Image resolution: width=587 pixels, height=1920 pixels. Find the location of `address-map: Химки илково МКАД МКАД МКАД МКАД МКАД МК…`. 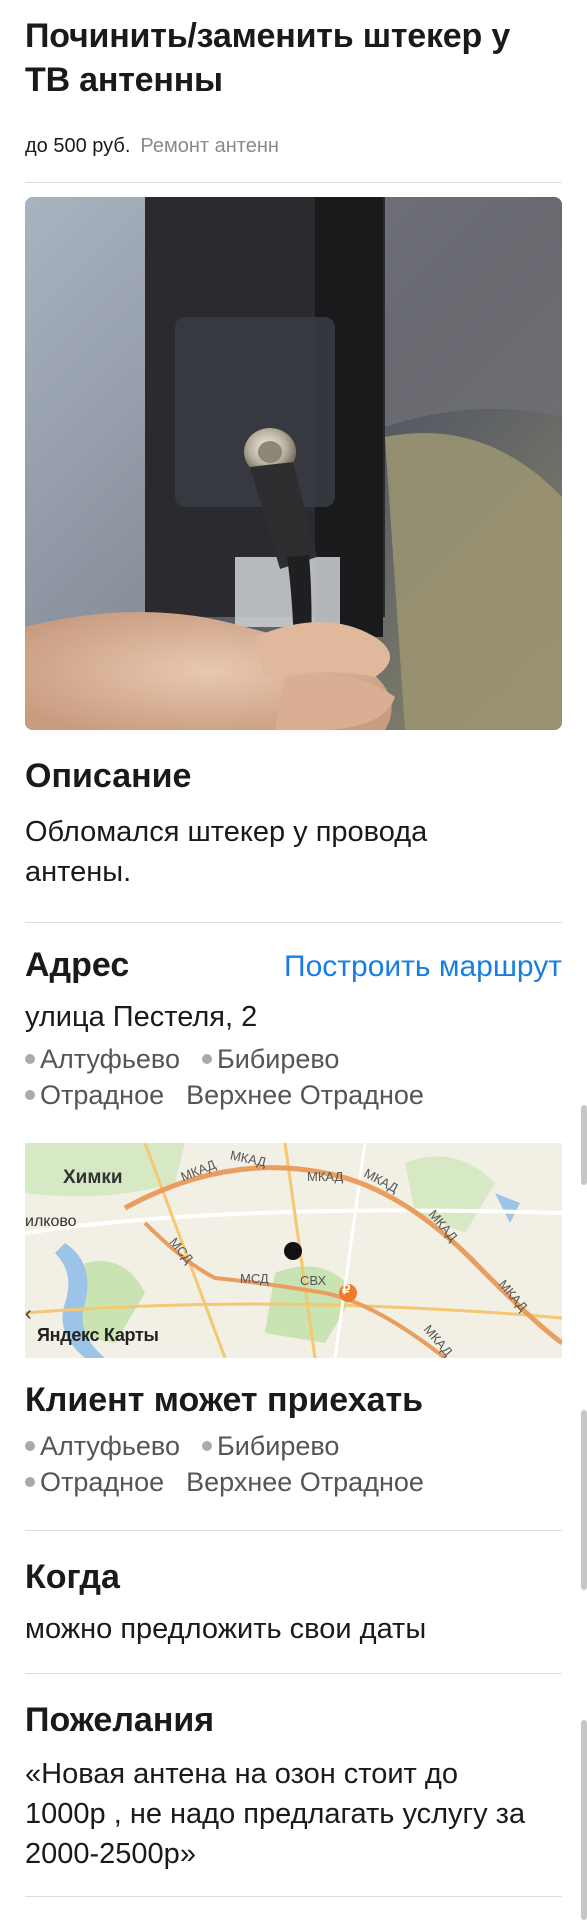

address-map: Химки илково МКАД МКАД МКАД МКАД МКАД МК… is located at coordinates (293, 1250).